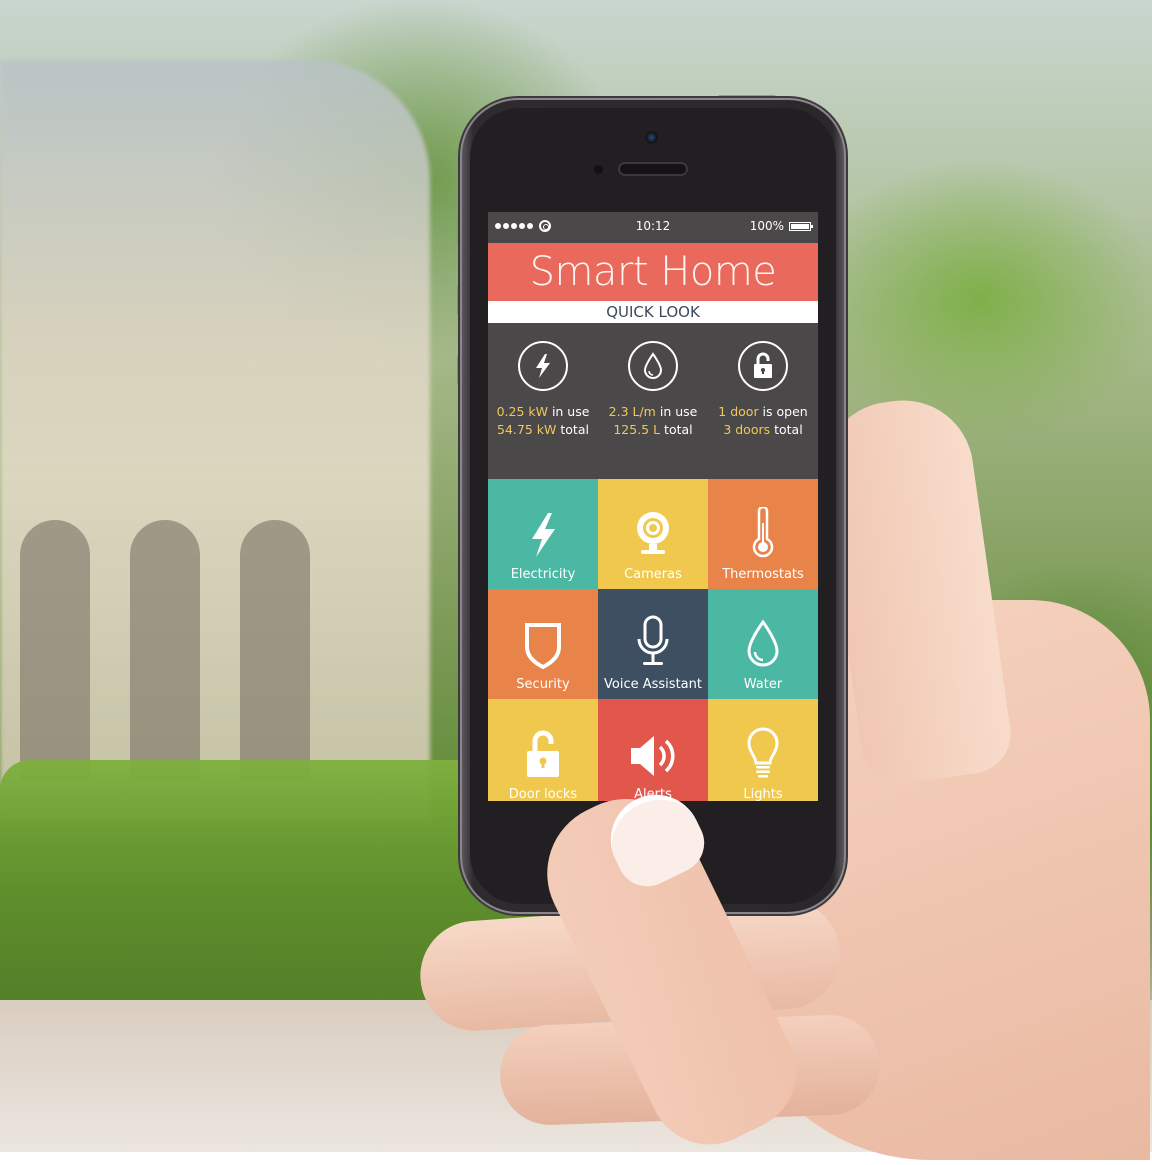 Image resolution: width=1152 pixels, height=1165 pixels. I want to click on quick-look-electricity: 0.25 kW in use 54.75 kW total, so click(543, 410).